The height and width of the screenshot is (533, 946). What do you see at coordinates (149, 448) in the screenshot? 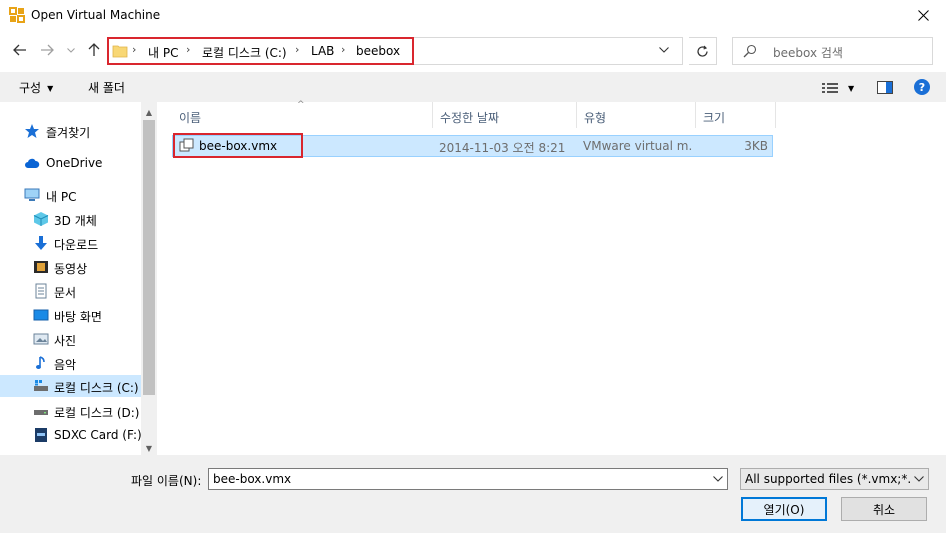
I see `scroll-down-icon: ▼` at bounding box center [149, 448].